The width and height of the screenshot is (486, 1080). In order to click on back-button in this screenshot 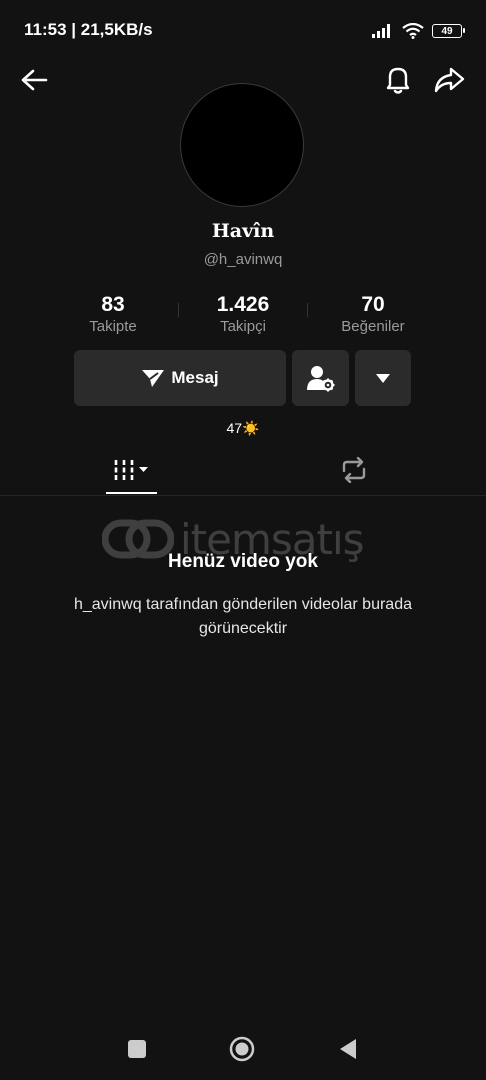, I will do `click(34, 80)`.